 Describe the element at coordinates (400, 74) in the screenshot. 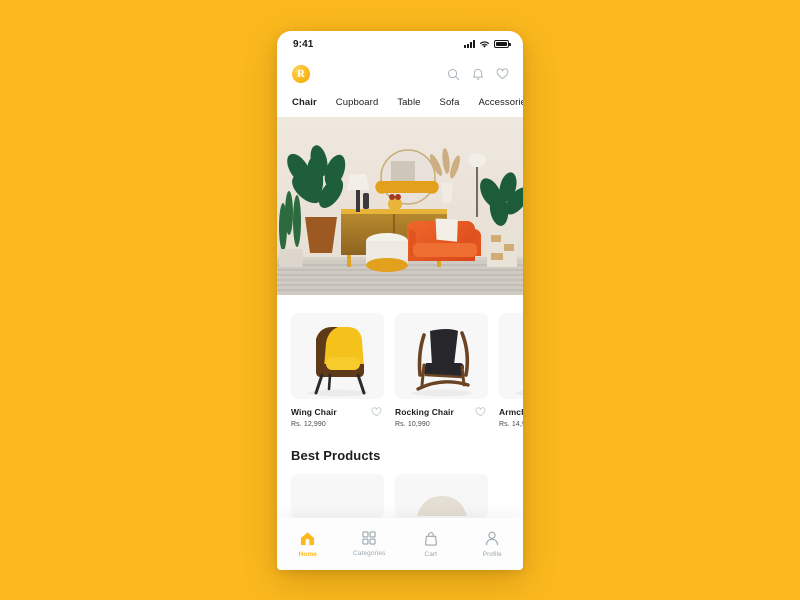

I see `app-bar: R` at that location.